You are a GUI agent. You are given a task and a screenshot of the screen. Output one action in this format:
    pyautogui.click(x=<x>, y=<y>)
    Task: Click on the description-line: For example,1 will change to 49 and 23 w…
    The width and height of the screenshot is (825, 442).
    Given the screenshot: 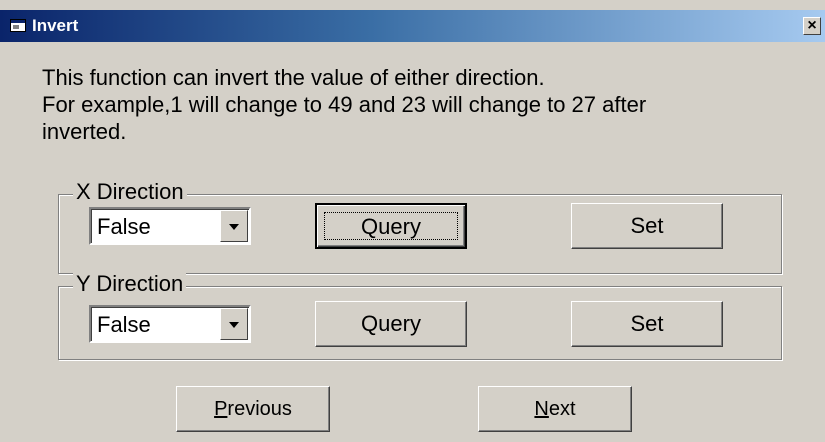 What is the action you would take?
    pyautogui.click(x=344, y=104)
    